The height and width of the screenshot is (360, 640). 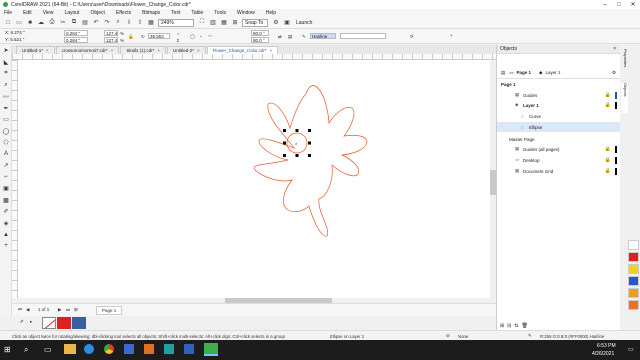 What do you see at coordinates (200, 36) in the screenshot?
I see `pie-icon: ◔` at bounding box center [200, 36].